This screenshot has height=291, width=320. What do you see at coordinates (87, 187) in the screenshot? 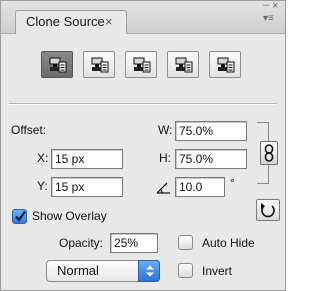
I see `y-offset-field: 15 px` at bounding box center [87, 187].